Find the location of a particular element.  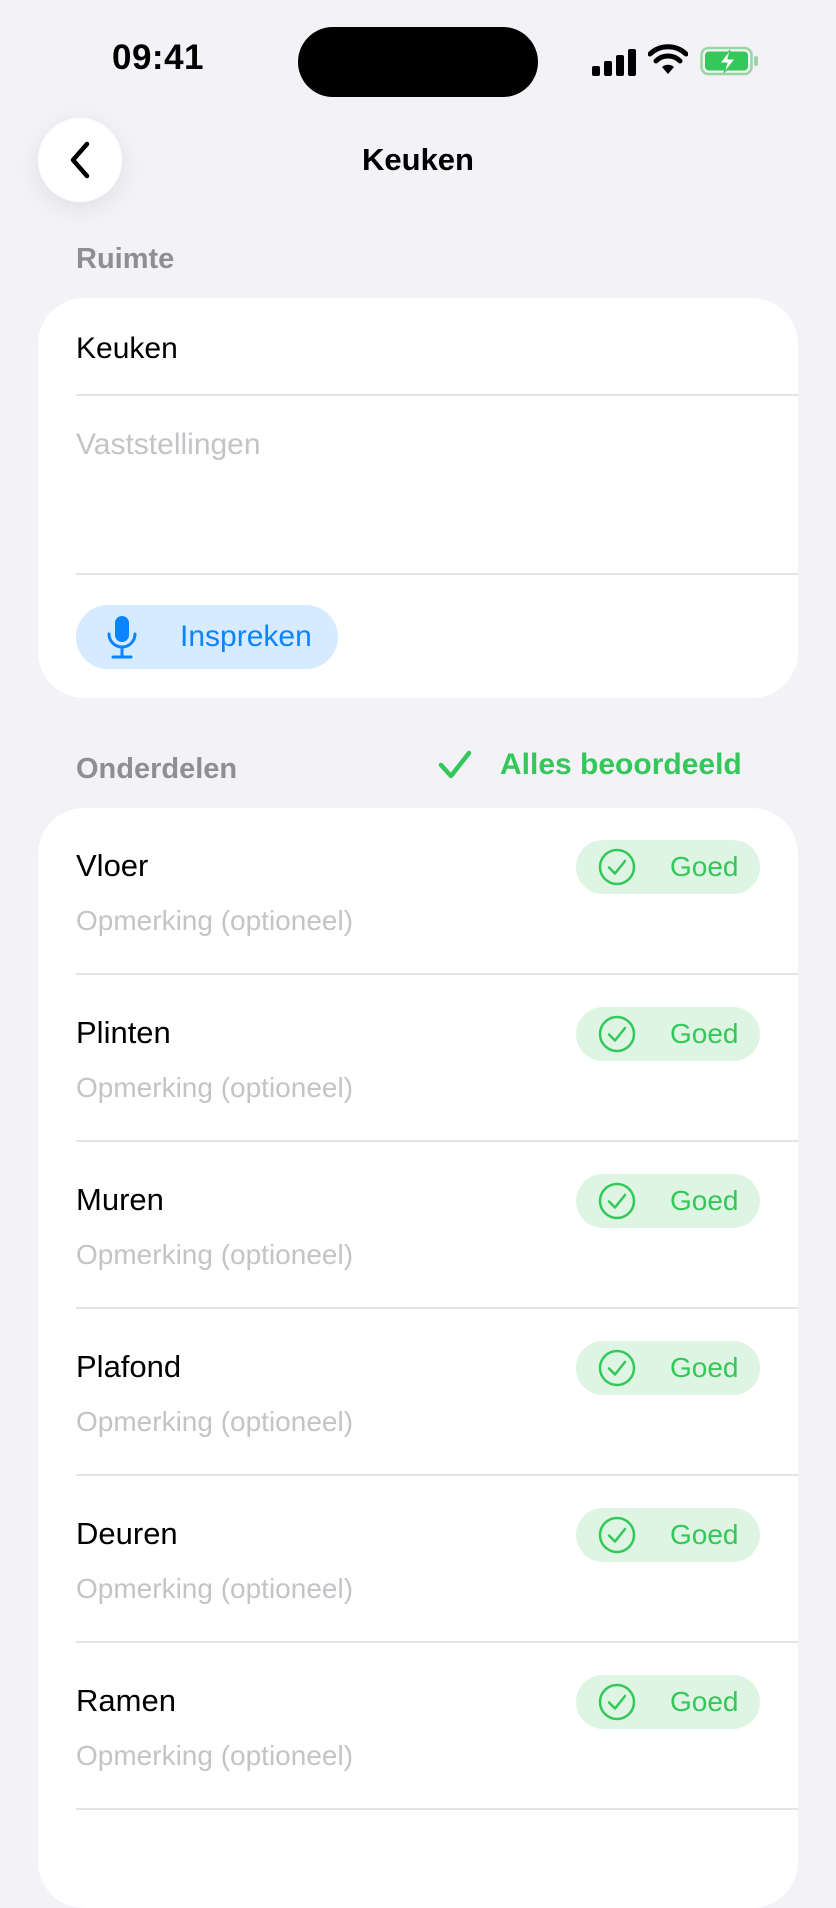

part-name: Plinten is located at coordinates (123, 1032).